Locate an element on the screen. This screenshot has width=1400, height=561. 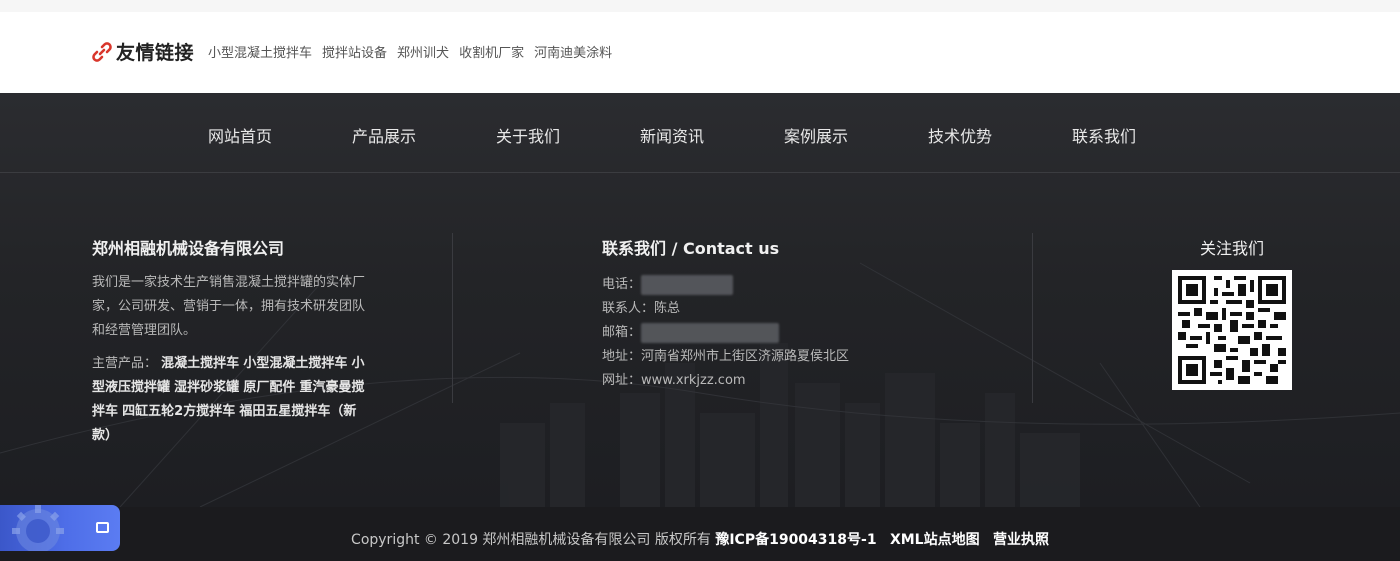
contact-email: 邮箱： is located at coordinates (725, 333).